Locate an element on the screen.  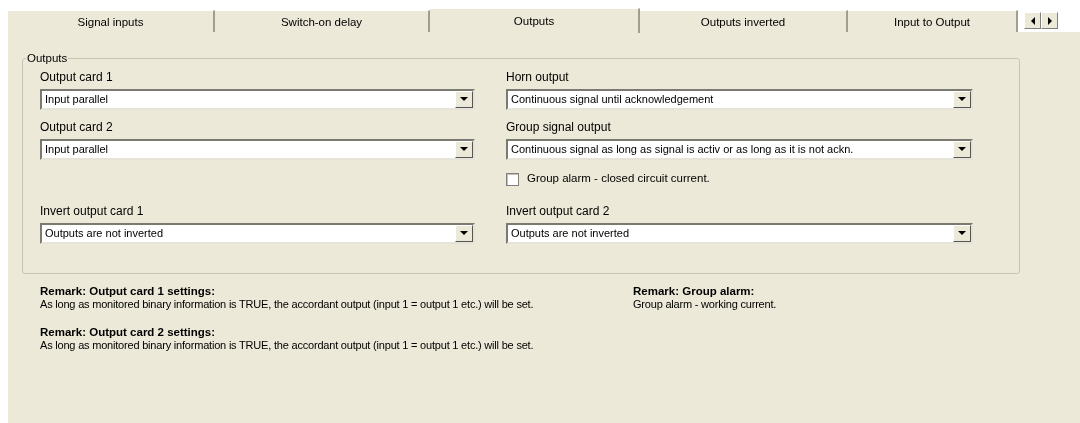
tab: Switch-on delay is located at coordinates (322, 21).